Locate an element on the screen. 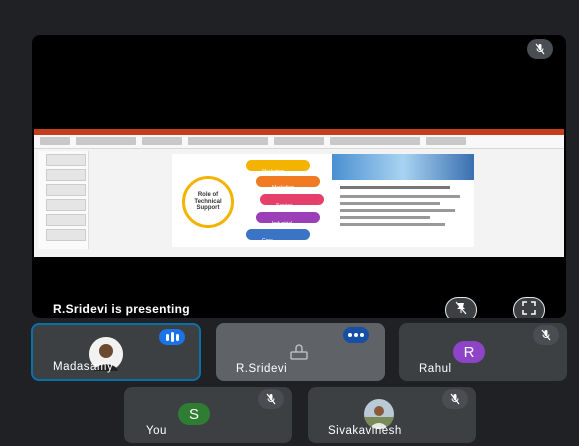 The height and width of the screenshot is (446, 579). participant-tile-rsridevi: R.Sridevi is located at coordinates (300, 352).